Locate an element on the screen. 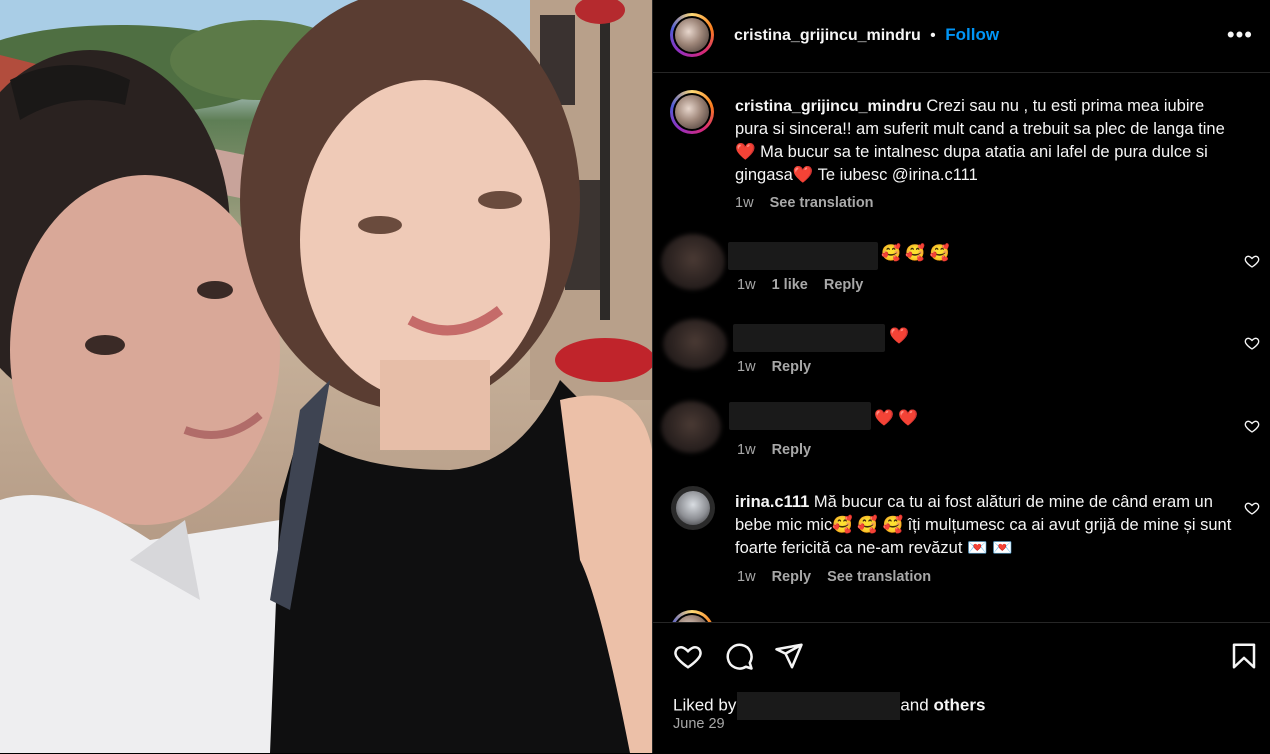  post-header: cristina_grijincu_mindru • Follow ••• is located at coordinates (961, 36).